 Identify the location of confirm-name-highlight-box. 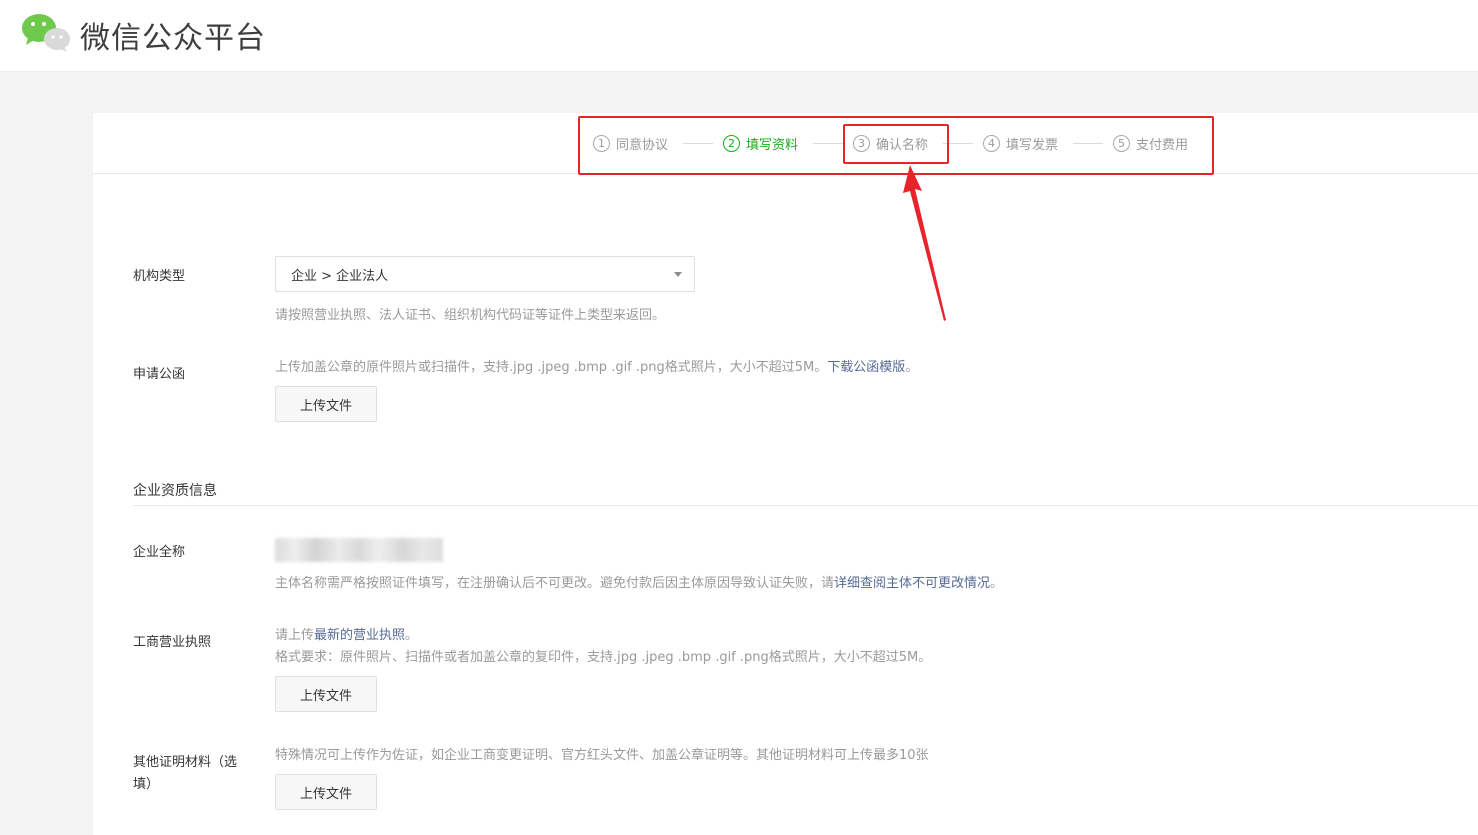
(896, 144).